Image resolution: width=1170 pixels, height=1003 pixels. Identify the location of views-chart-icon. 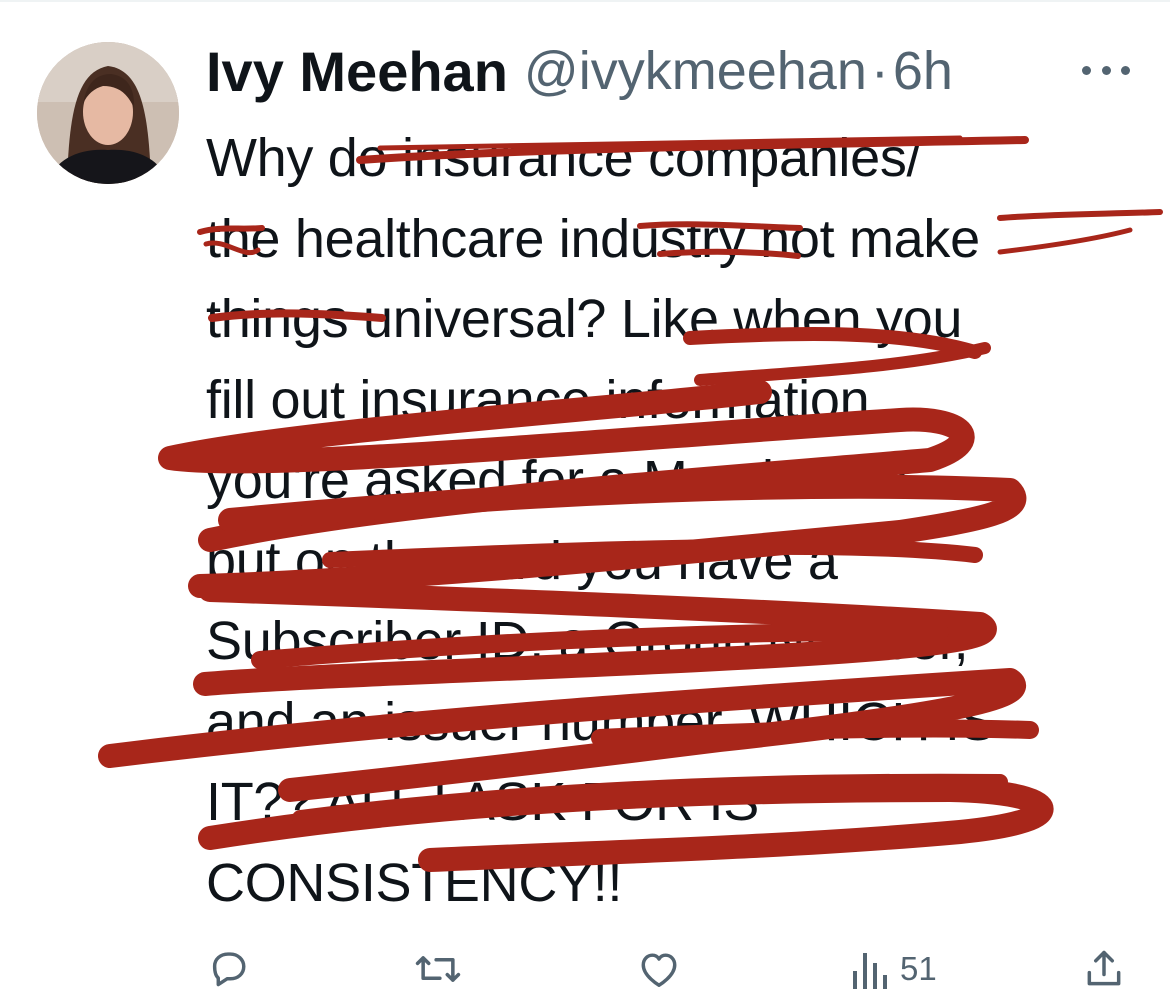
(870, 971).